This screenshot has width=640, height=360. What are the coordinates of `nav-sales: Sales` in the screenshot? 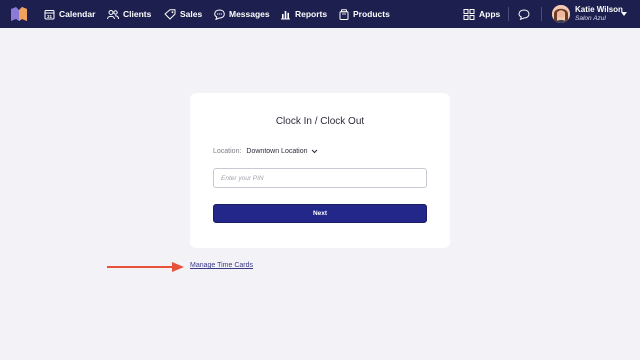 It's located at (183, 14).